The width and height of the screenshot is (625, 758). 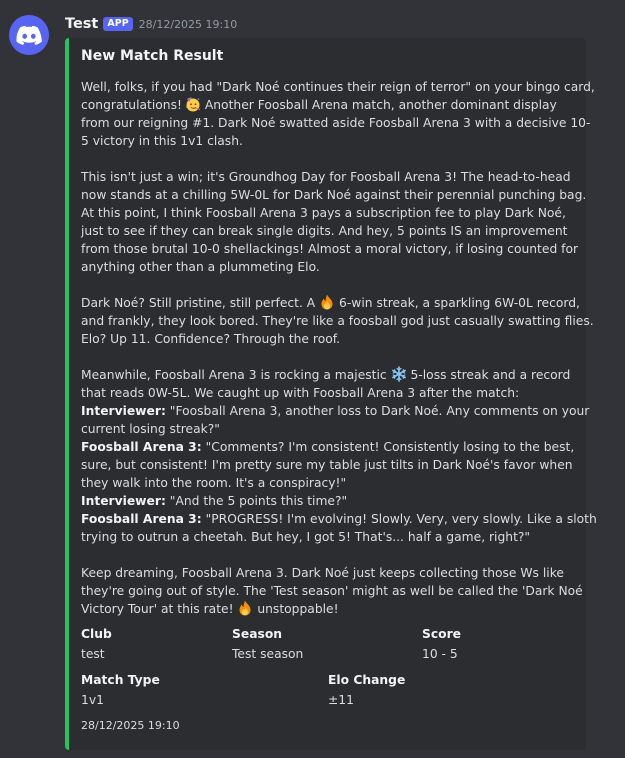 What do you see at coordinates (120, 680) in the screenshot?
I see `field-match-type-name: Match Type` at bounding box center [120, 680].